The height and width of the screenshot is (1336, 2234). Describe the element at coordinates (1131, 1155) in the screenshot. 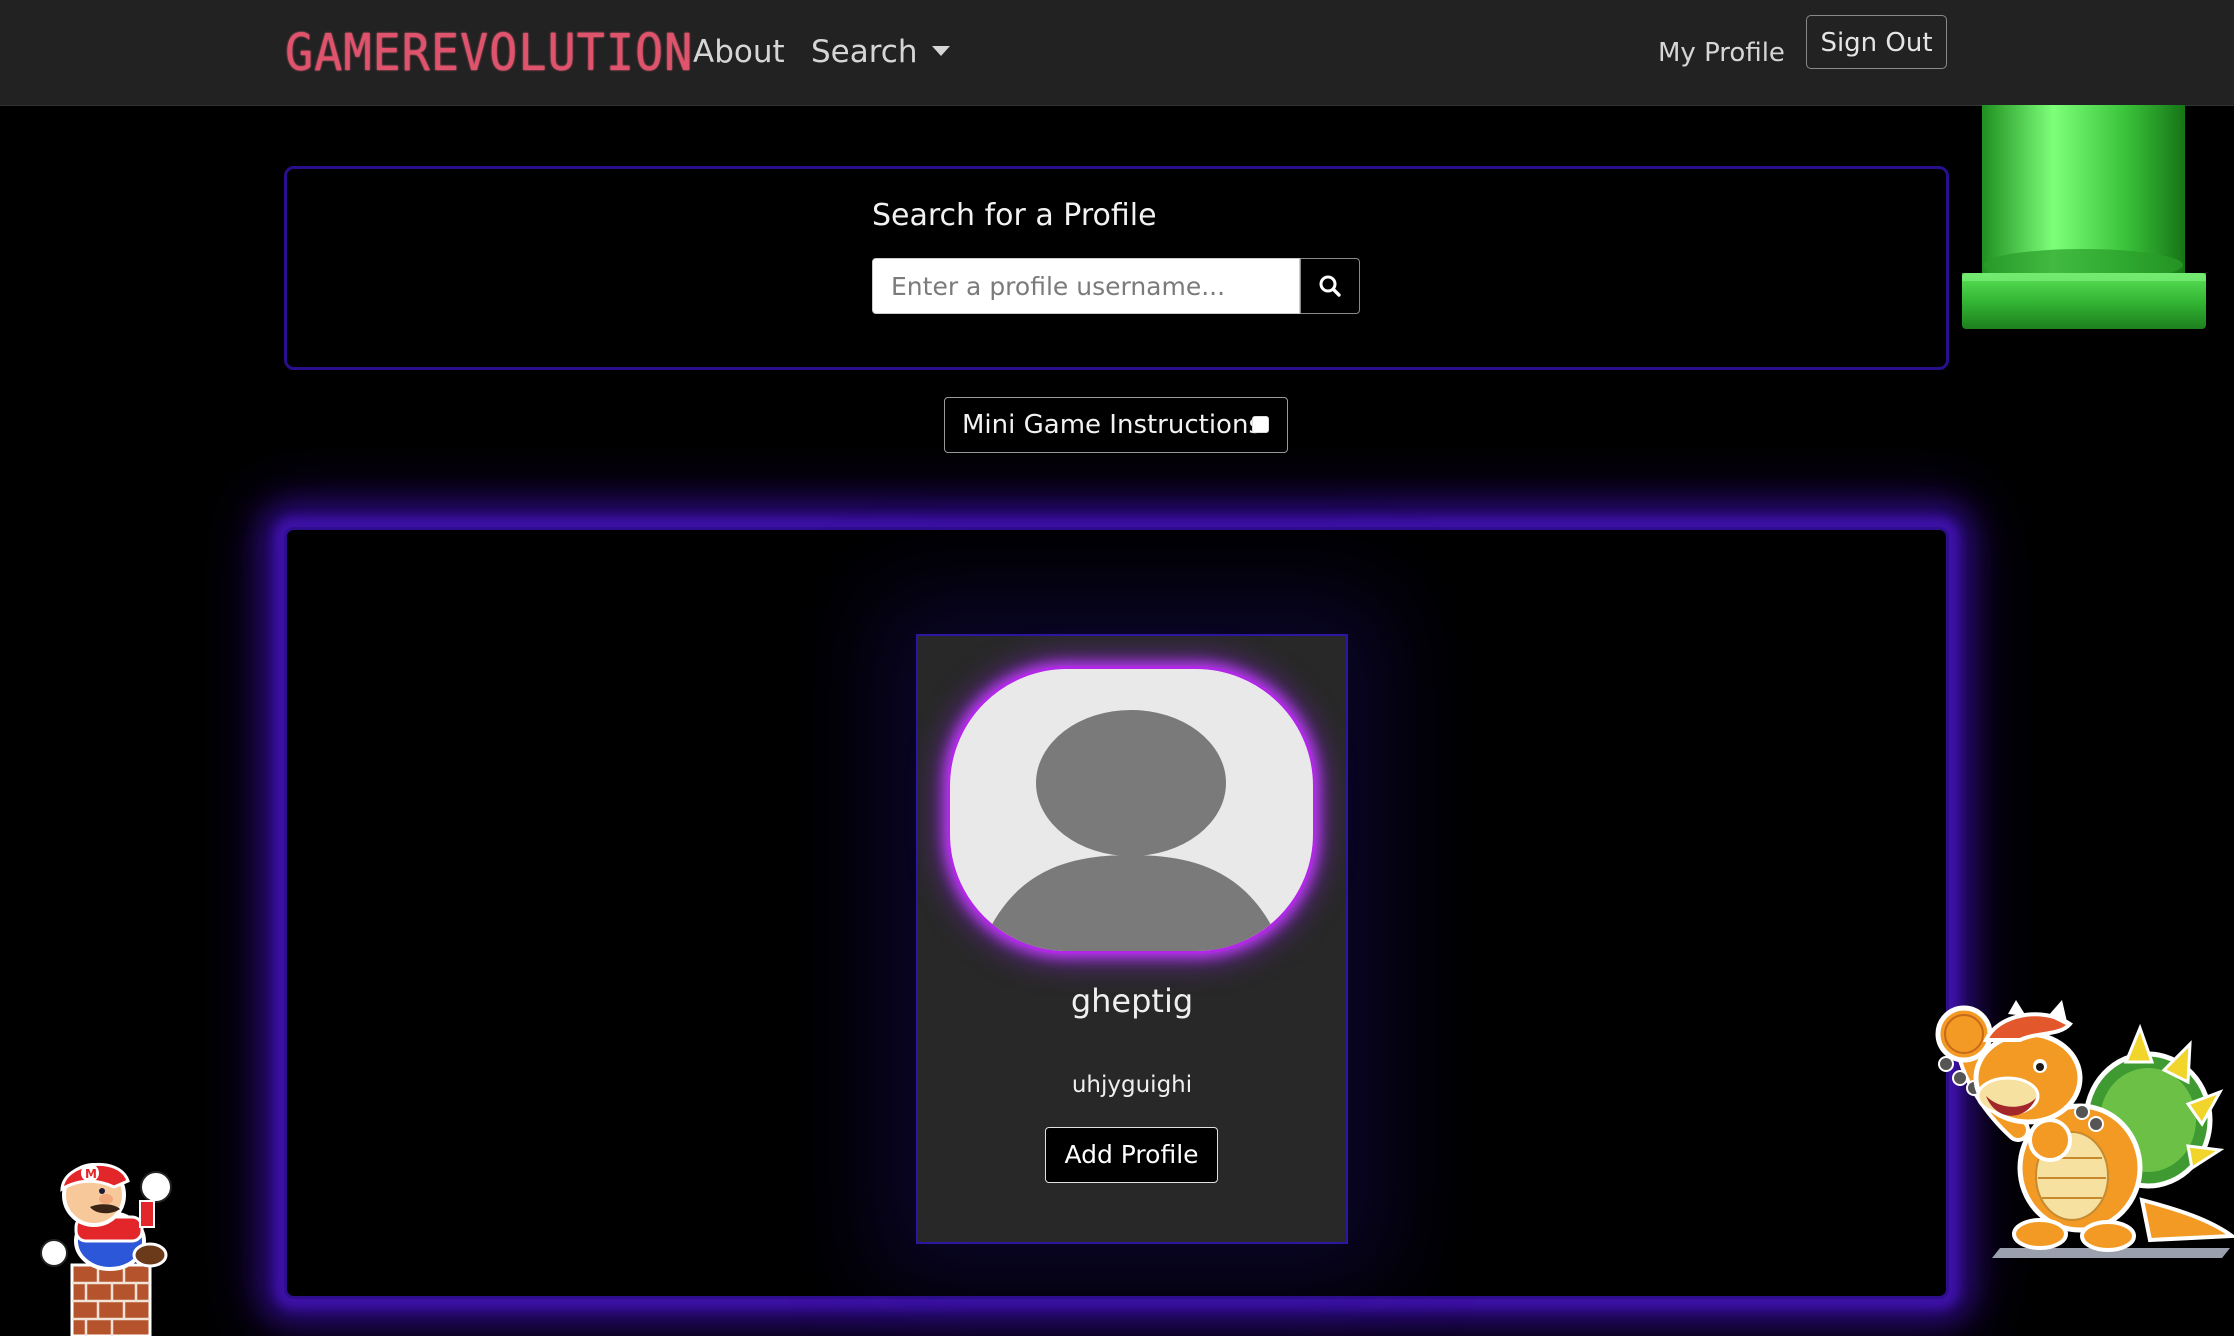

I see `add-profile-button: Add Profile` at that location.